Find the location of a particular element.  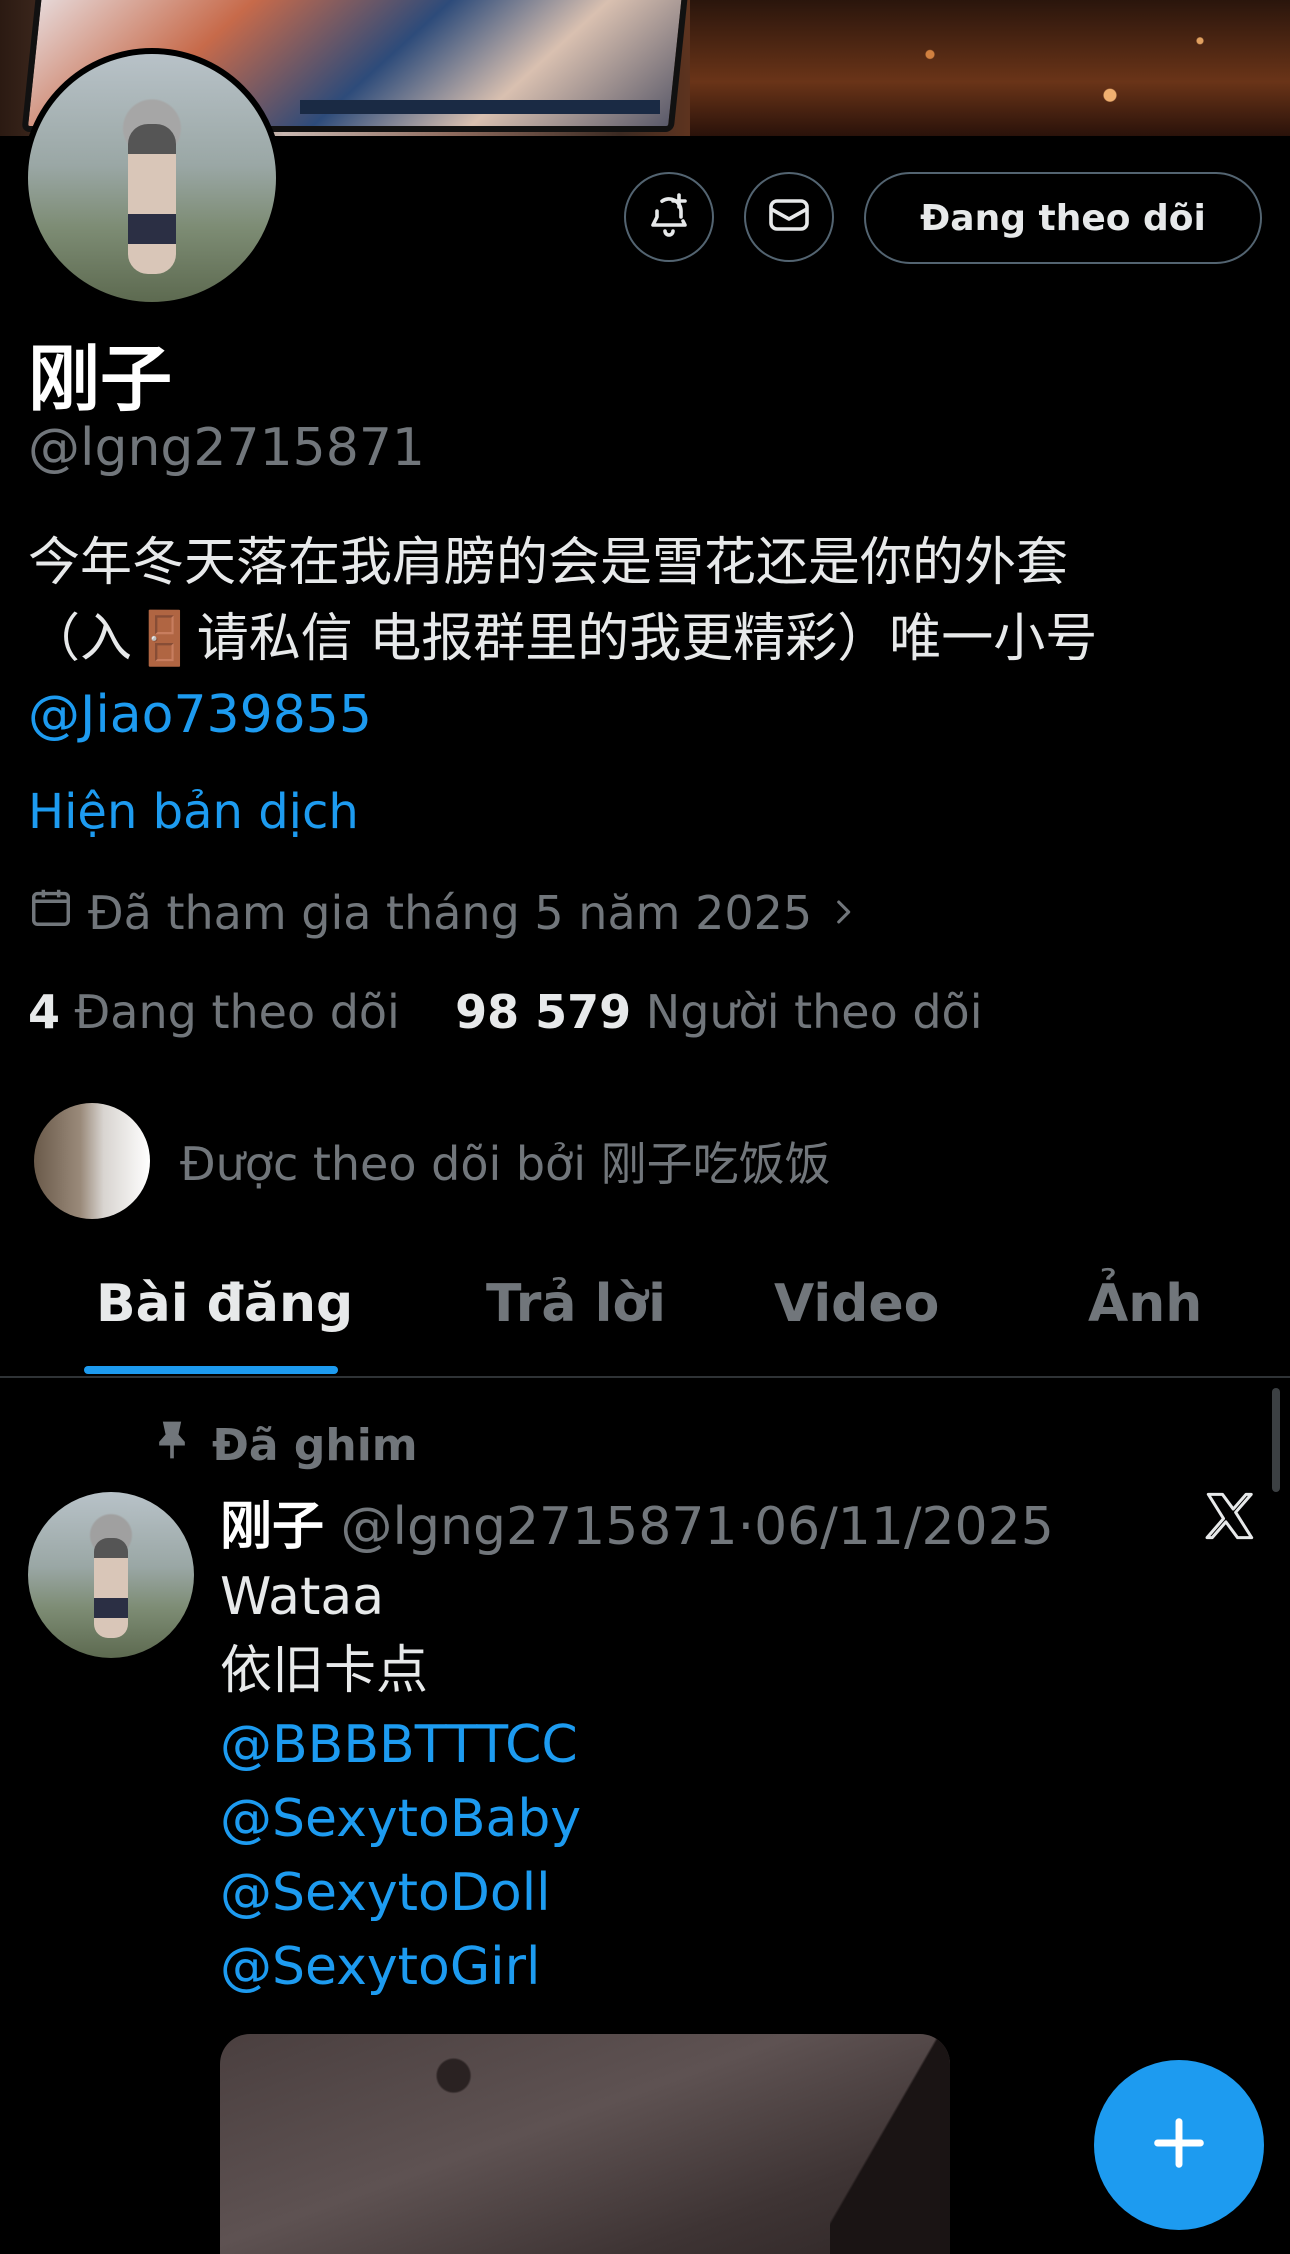

tweet-mention-link: @SexytoDoll is located at coordinates (400, 1893).